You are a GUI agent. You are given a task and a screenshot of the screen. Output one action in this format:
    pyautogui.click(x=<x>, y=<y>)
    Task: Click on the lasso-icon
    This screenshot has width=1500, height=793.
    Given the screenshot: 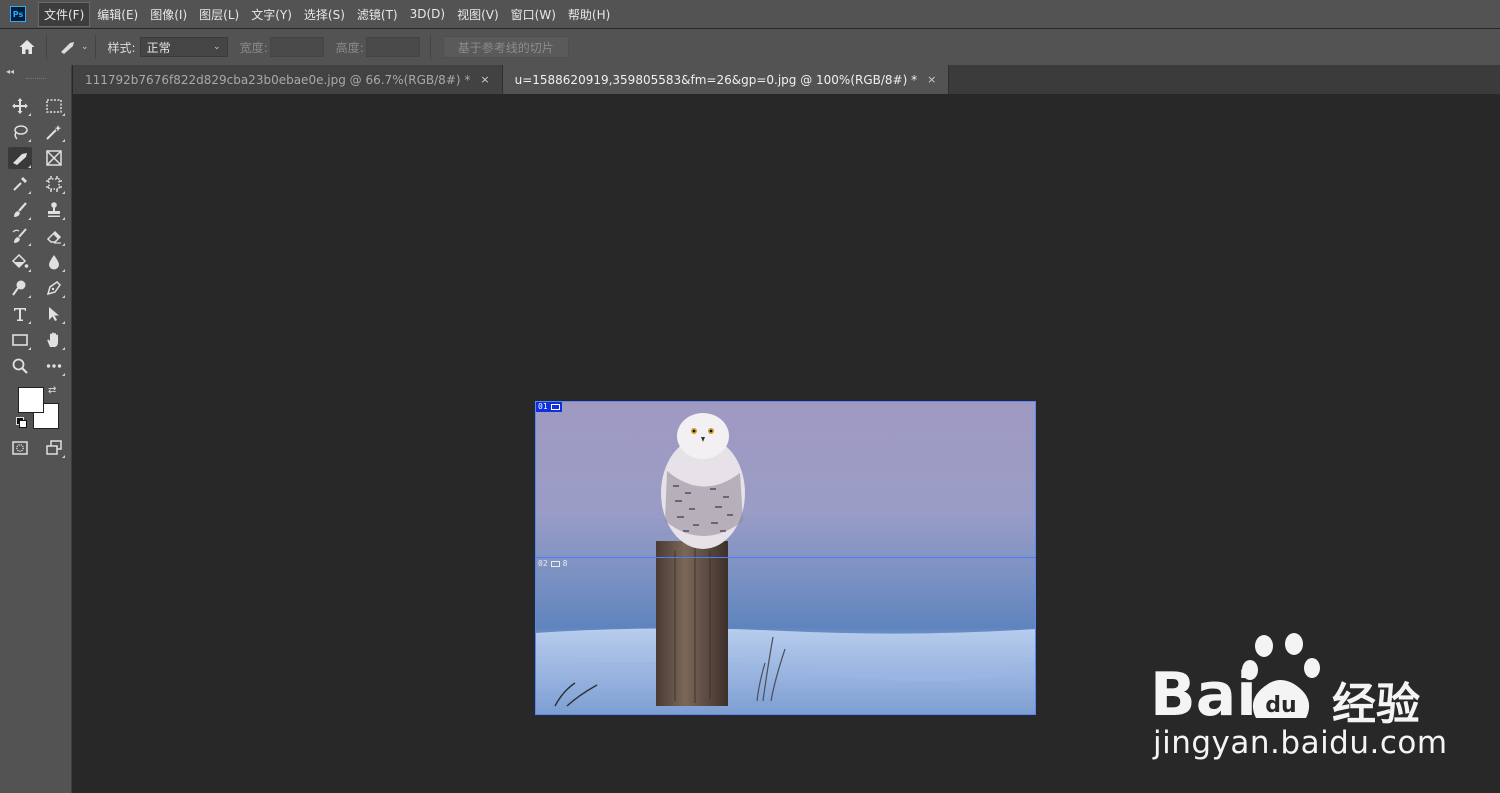 What is the action you would take?
    pyautogui.click(x=21, y=132)
    